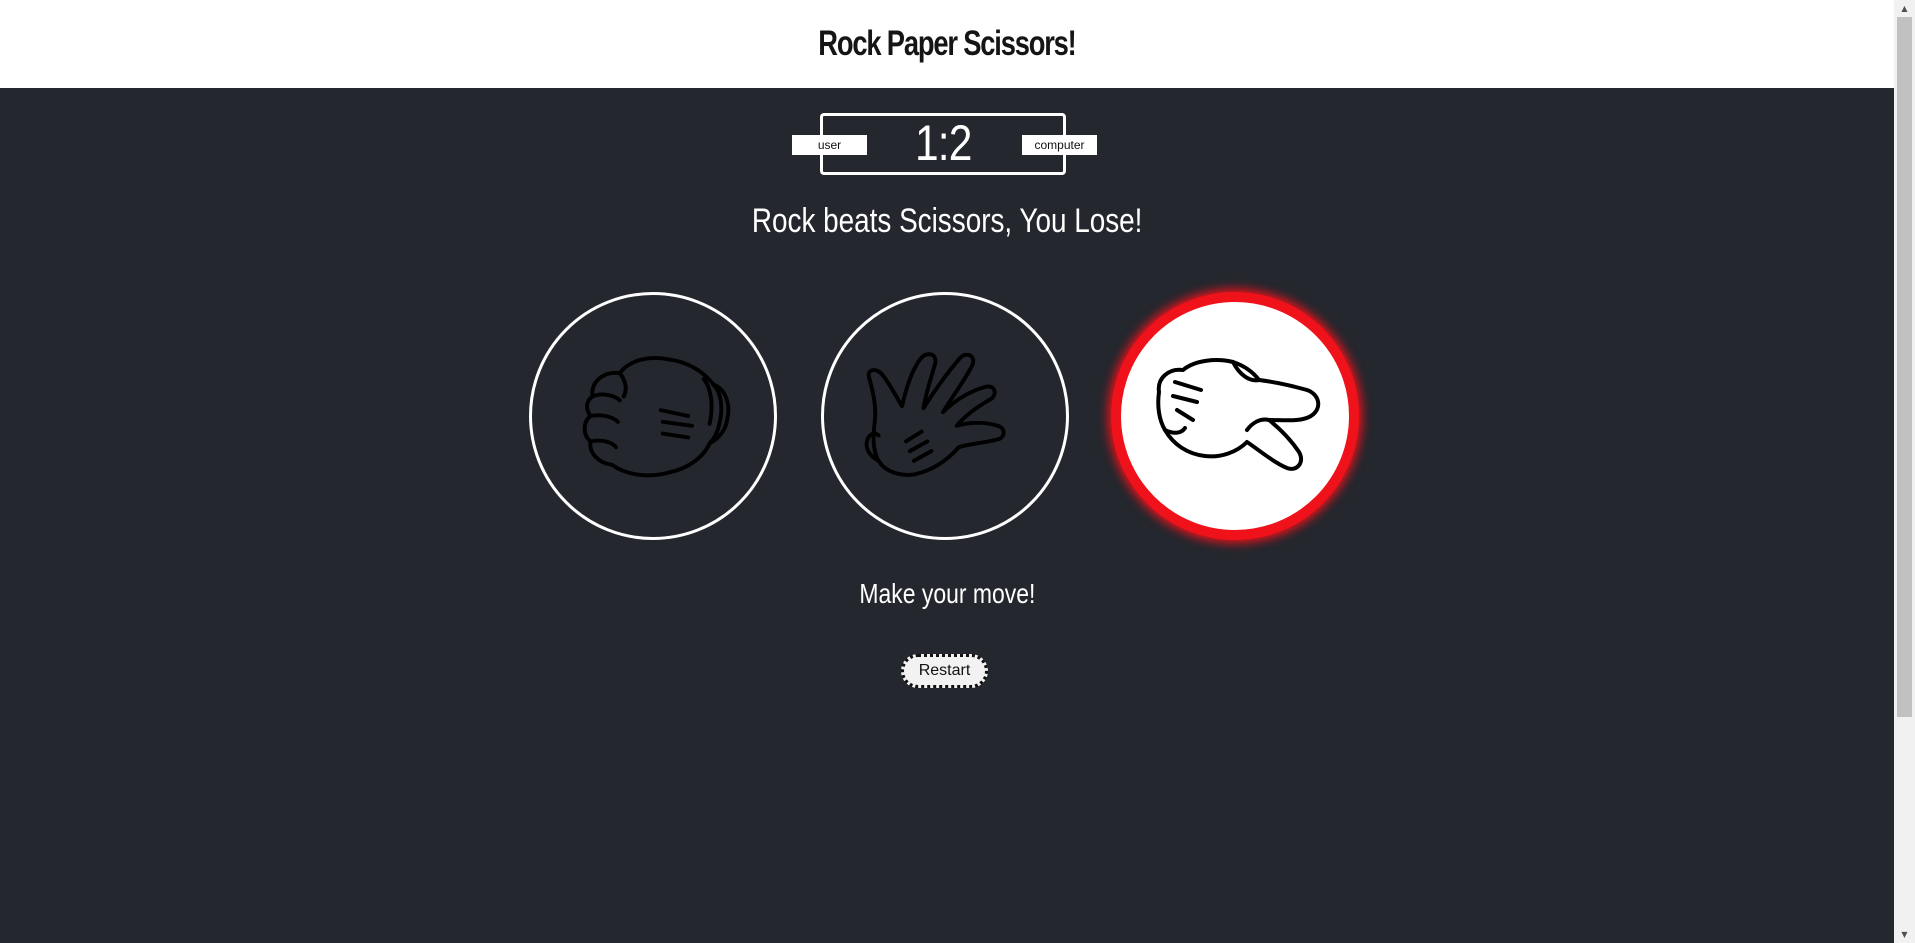  Describe the element at coordinates (829, 145) in the screenshot. I see `user-label: user` at that location.